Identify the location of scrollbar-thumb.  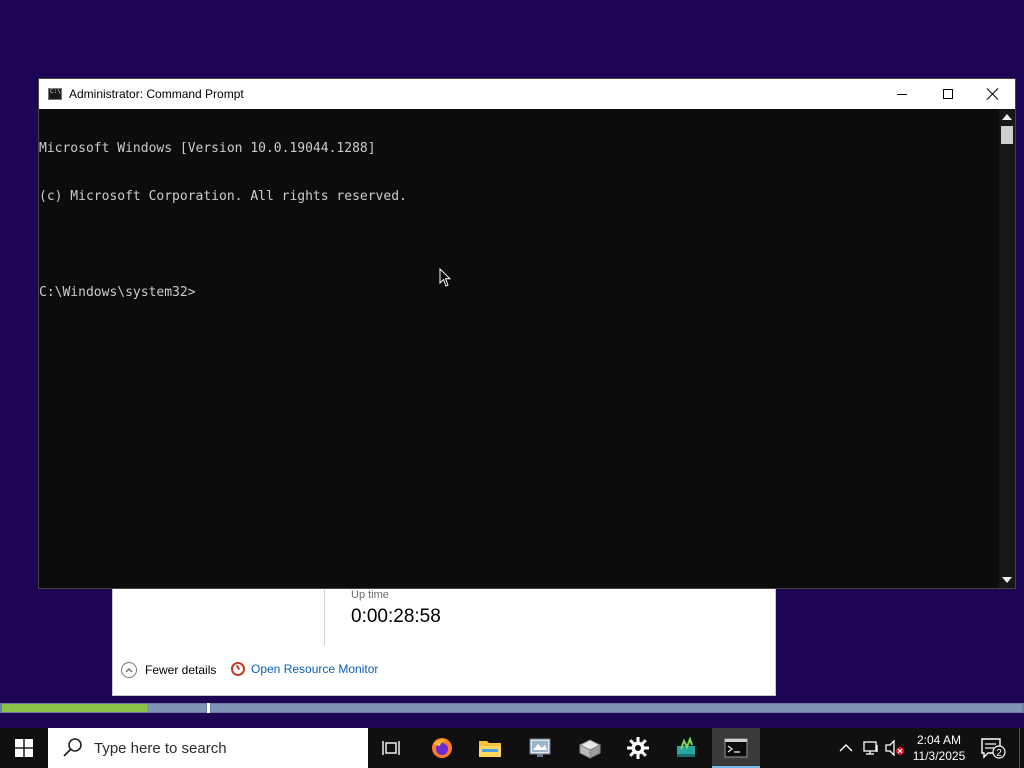
(1007, 135).